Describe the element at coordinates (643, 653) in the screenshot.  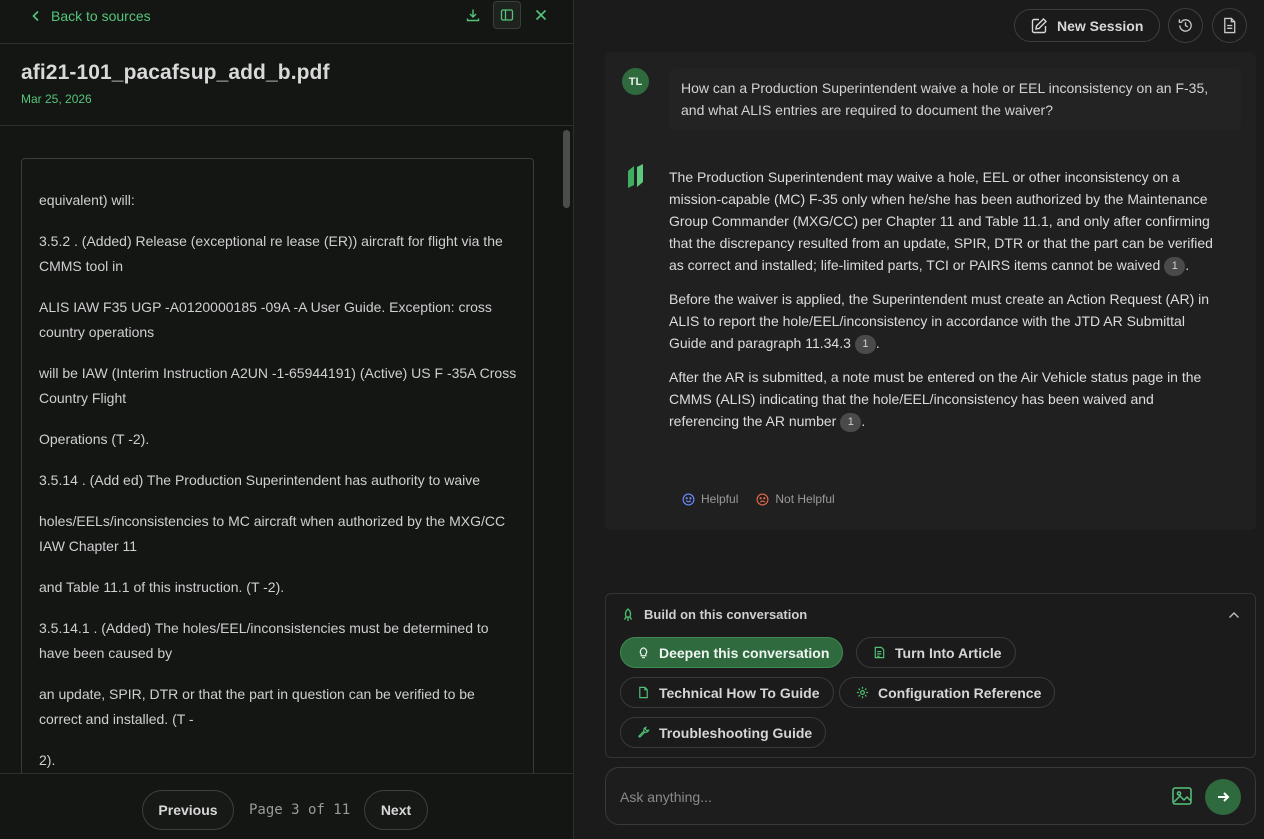
I see `lightbulb-icon` at that location.